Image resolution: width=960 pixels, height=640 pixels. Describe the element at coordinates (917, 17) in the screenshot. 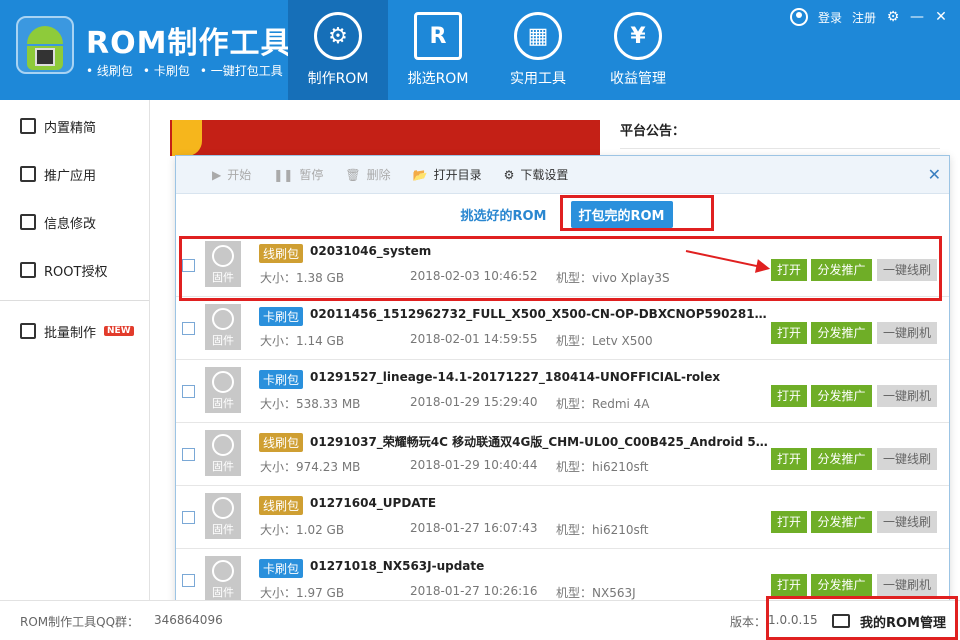

I see `minimize-button: —` at that location.